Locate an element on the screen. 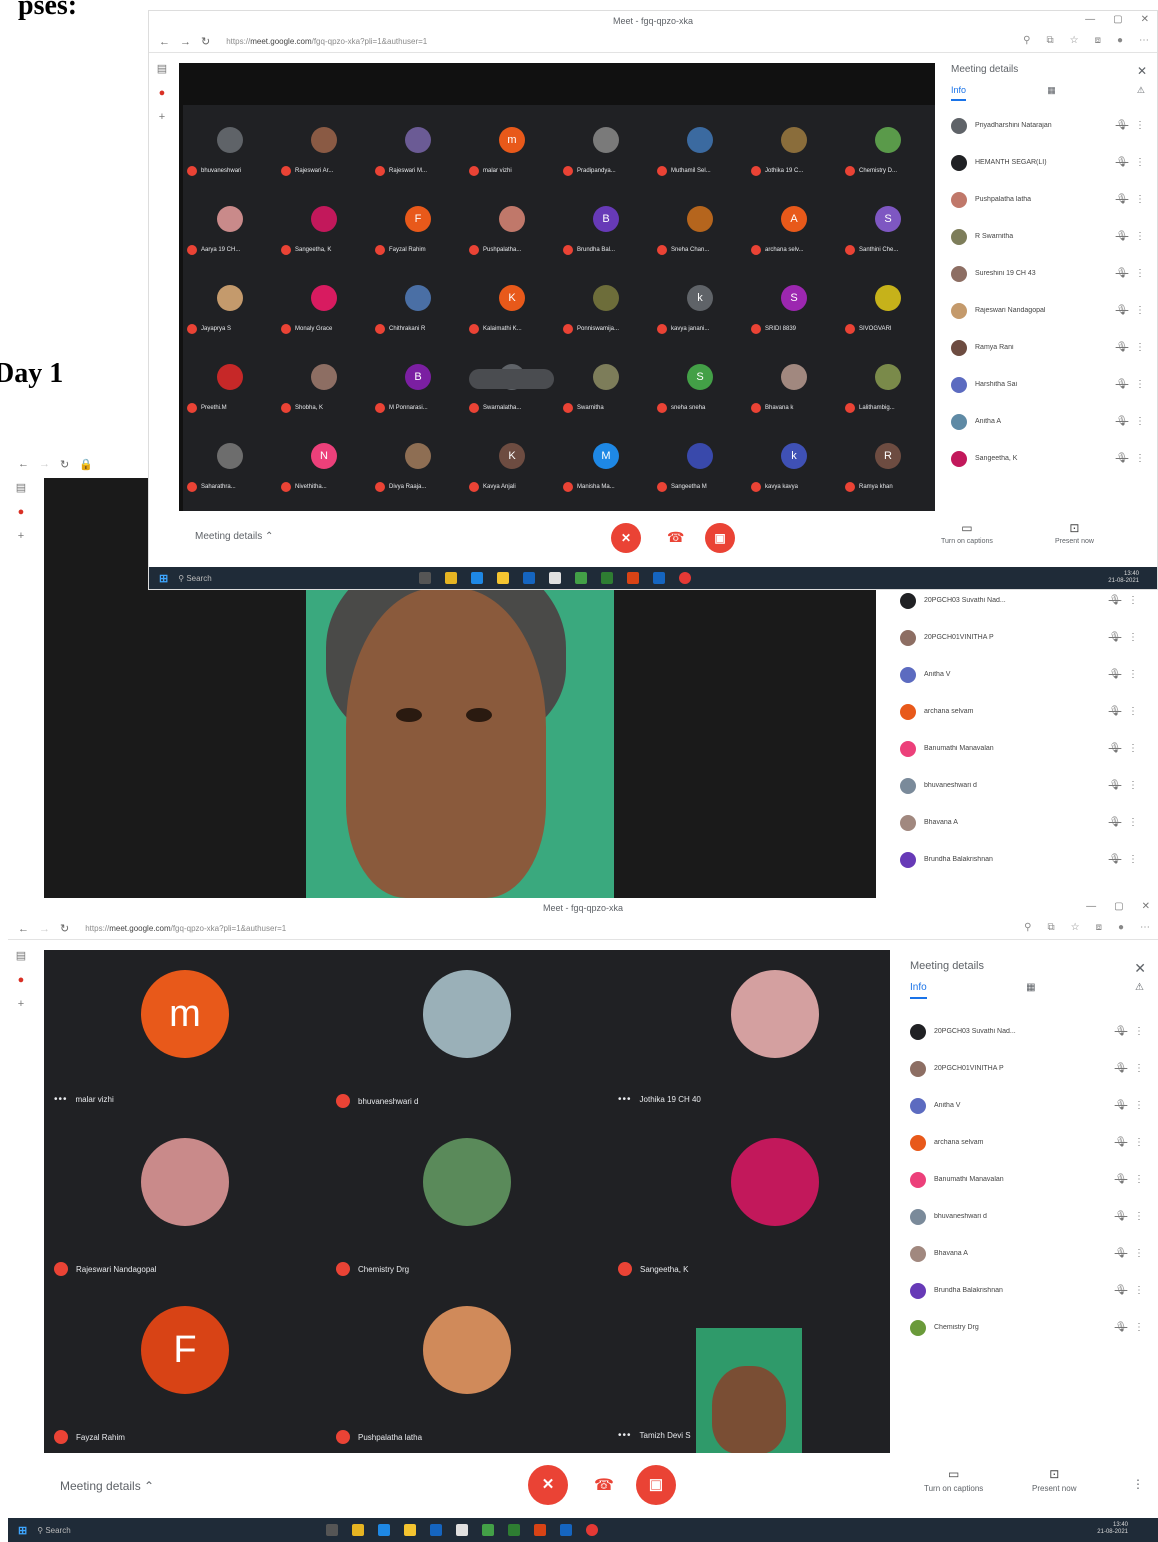  reload-icon: ↻ is located at coordinates (205, 41).